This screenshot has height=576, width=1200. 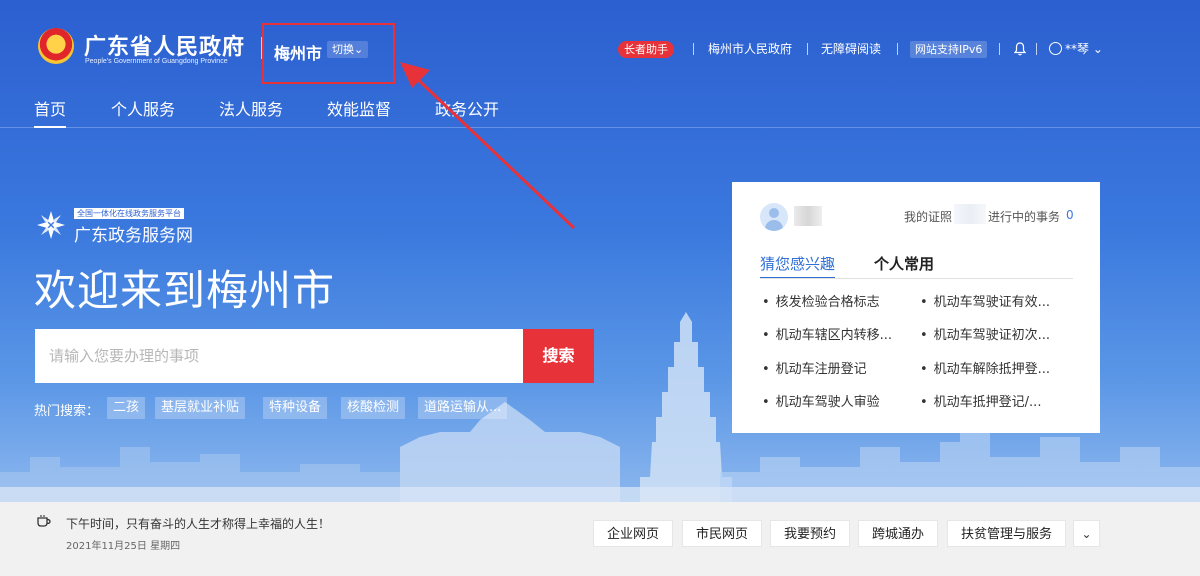 What do you see at coordinates (916, 278) in the screenshot?
I see `card-divider` at bounding box center [916, 278].